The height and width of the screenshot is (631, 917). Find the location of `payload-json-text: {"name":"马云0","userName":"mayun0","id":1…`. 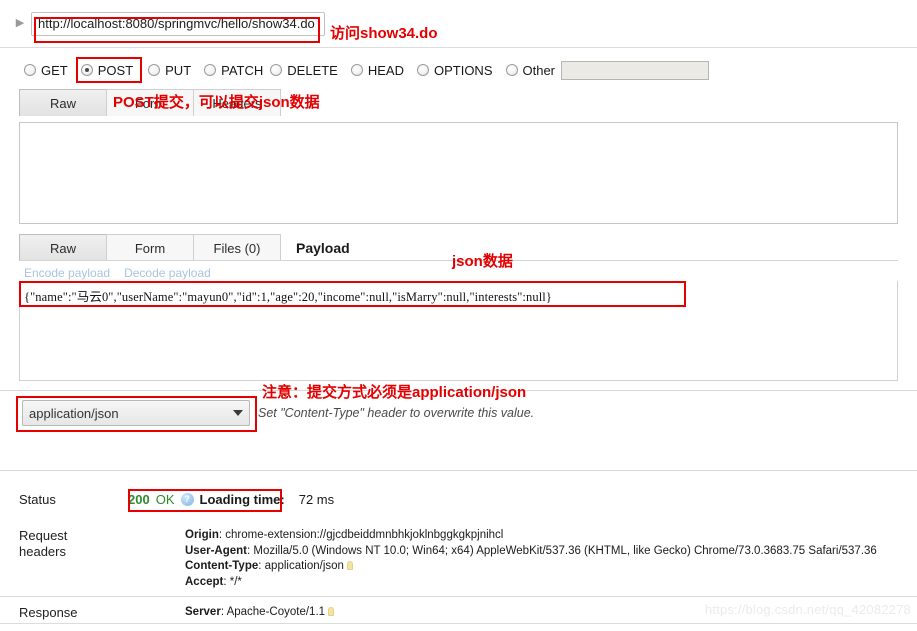

payload-json-text: {"name":"马云0","userName":"mayun0","id":1… is located at coordinates (288, 297).